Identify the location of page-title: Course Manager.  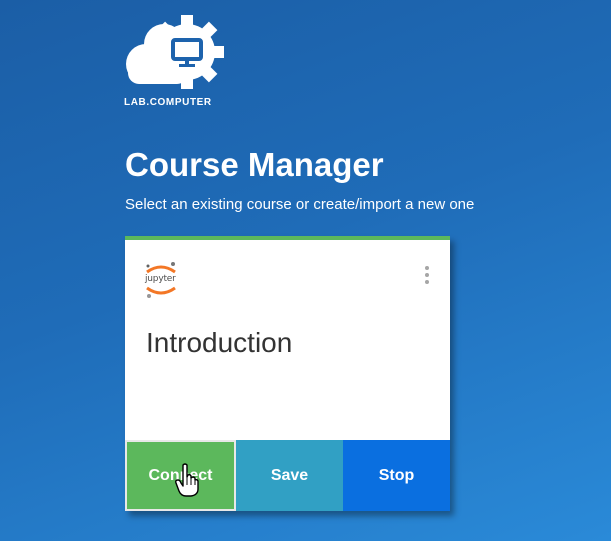
(254, 164).